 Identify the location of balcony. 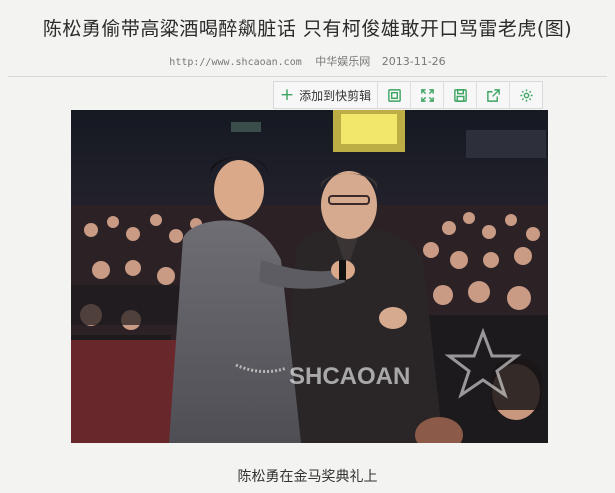
(506, 144).